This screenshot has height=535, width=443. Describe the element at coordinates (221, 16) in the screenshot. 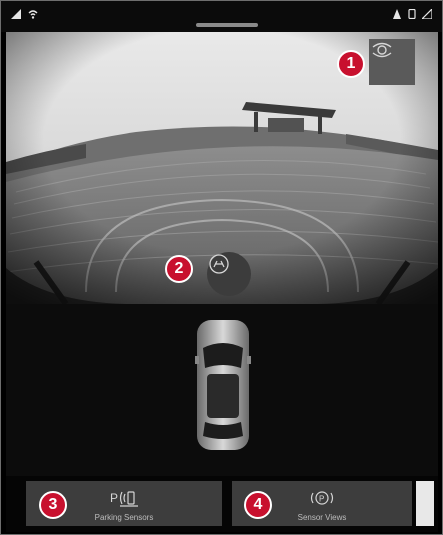

I see `status-bar` at that location.